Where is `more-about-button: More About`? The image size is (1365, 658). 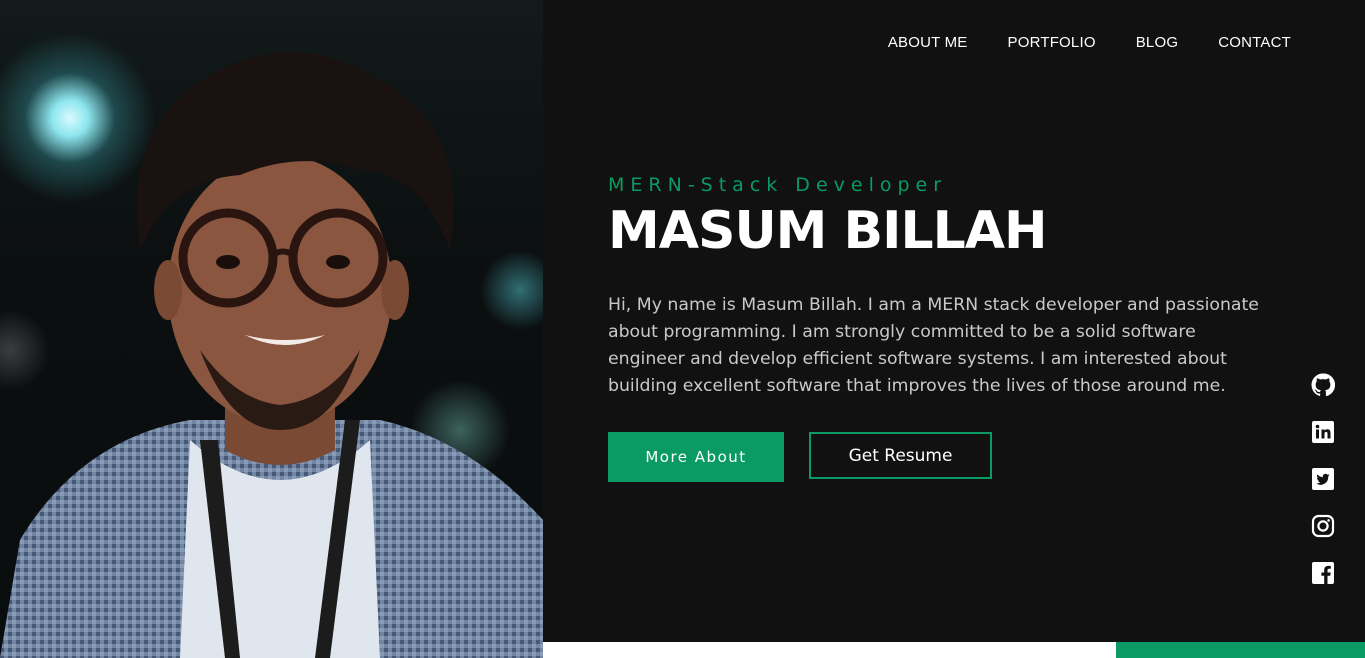 more-about-button: More About is located at coordinates (696, 457).